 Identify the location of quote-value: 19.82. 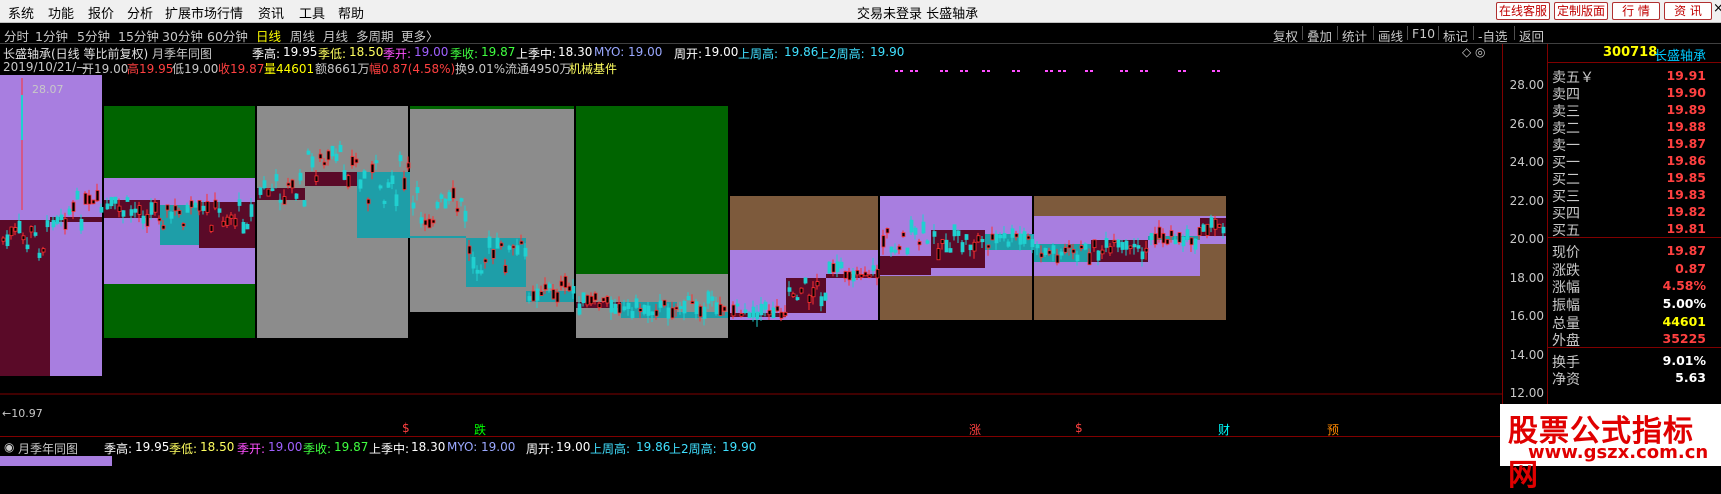
(1686, 211).